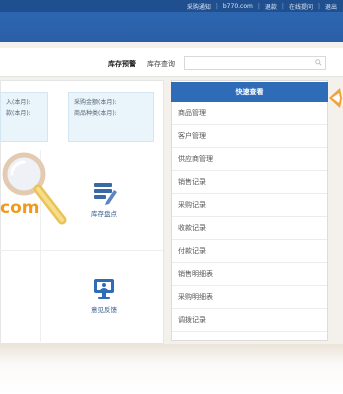 Image resolution: width=343 pixels, height=394 pixels. I want to click on quick-item-payment-records: 付款记录, so click(249, 251).